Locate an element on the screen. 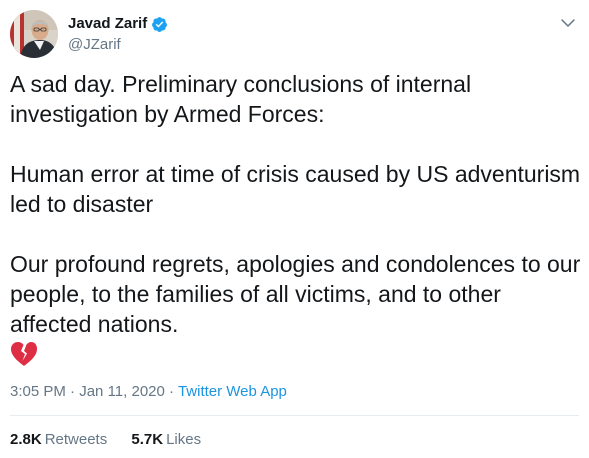 The width and height of the screenshot is (589, 458). tweet-source-link: Twitter Web App is located at coordinates (232, 391).